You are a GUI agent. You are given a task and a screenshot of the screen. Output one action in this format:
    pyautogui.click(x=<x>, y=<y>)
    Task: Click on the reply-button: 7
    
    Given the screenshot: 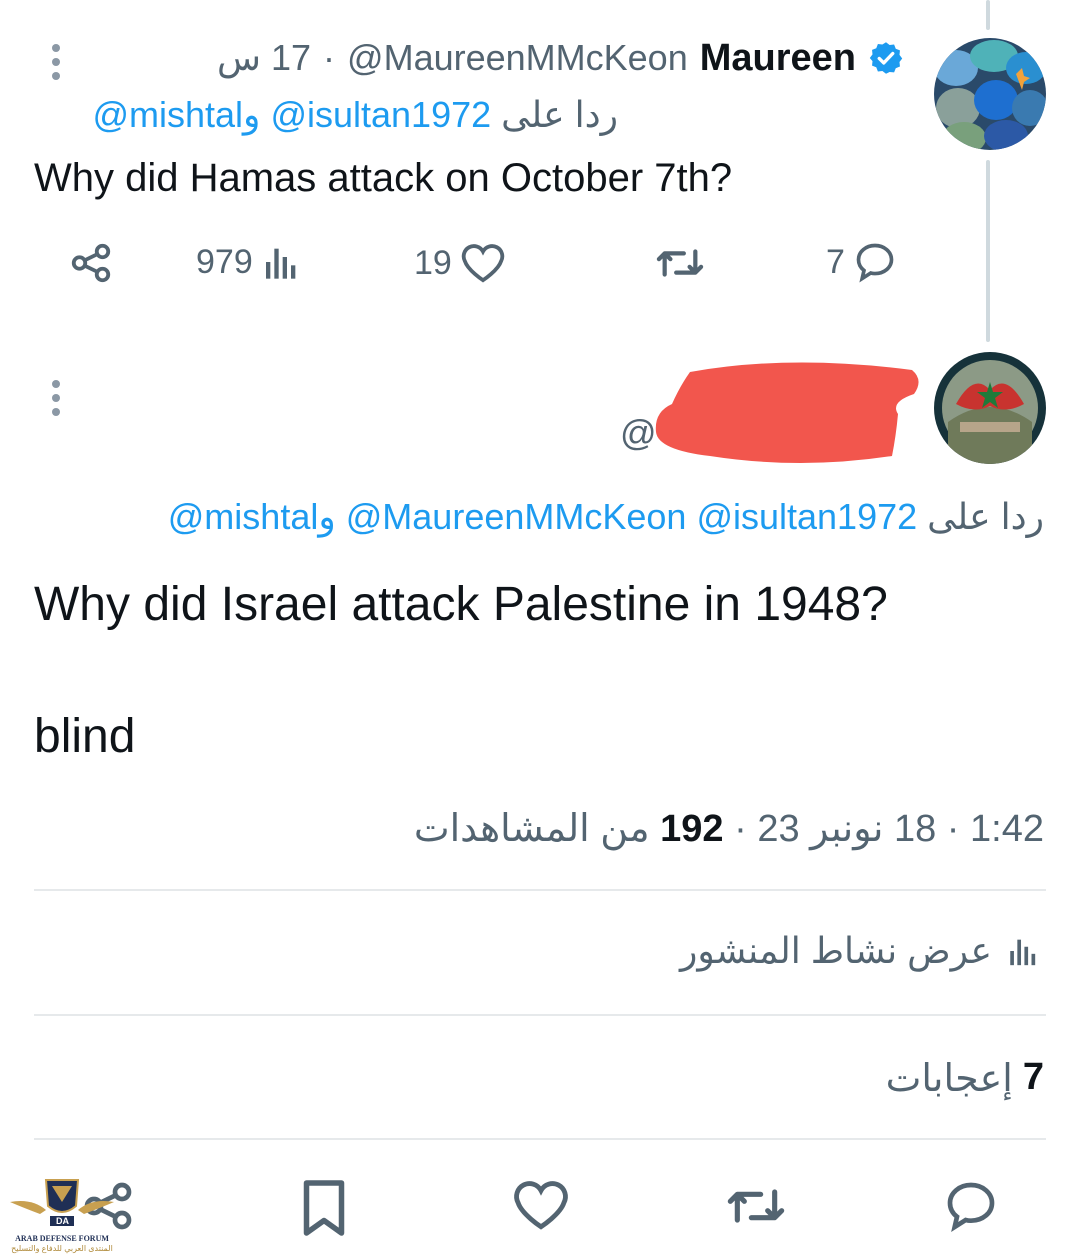 What is the action you would take?
    pyautogui.click(x=861, y=262)
    